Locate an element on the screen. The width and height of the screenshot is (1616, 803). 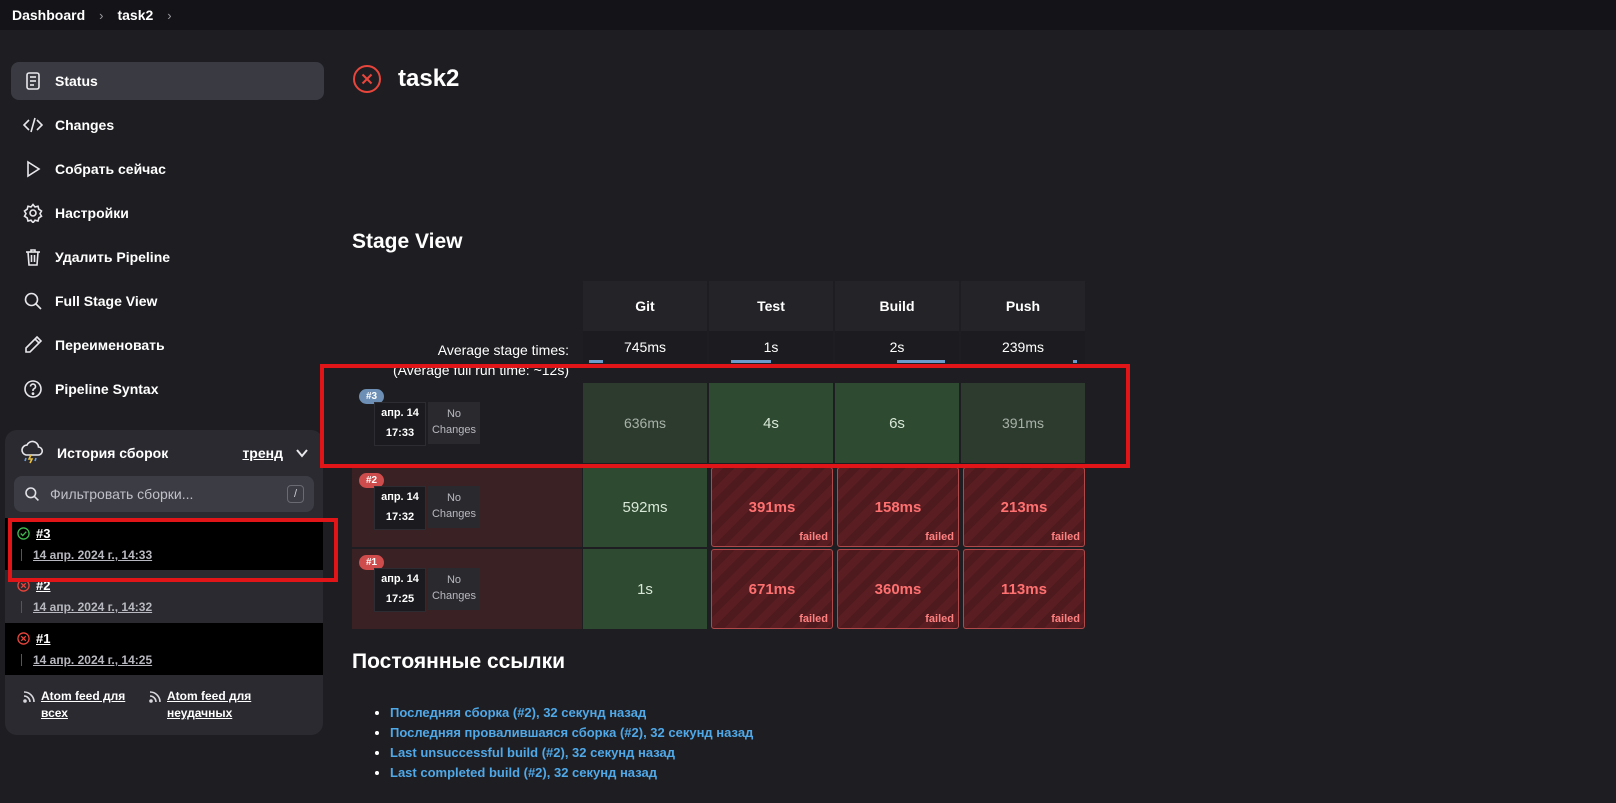
sidebar-item-status: Status is located at coordinates (167, 81).